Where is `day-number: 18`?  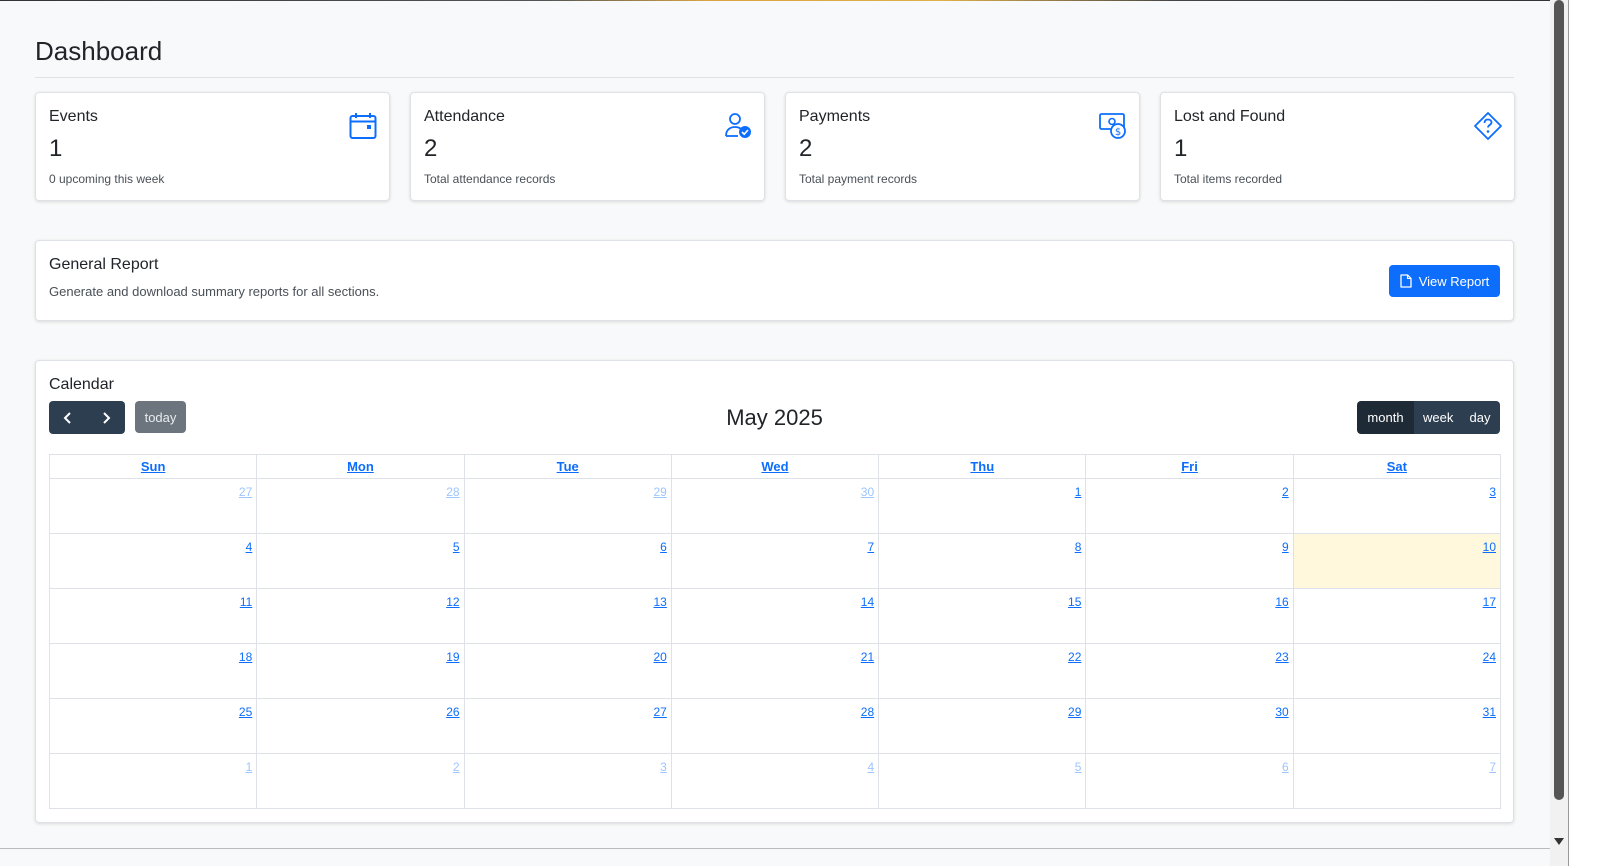 day-number: 18 is located at coordinates (245, 657).